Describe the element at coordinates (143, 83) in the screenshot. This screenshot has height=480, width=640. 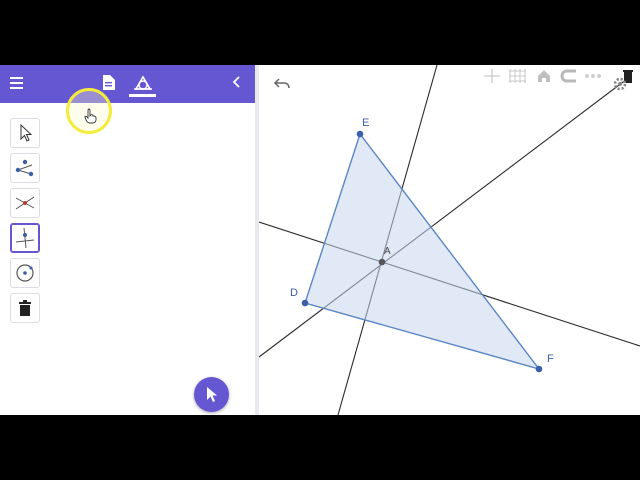
I see `geometry-tools-icon` at that location.